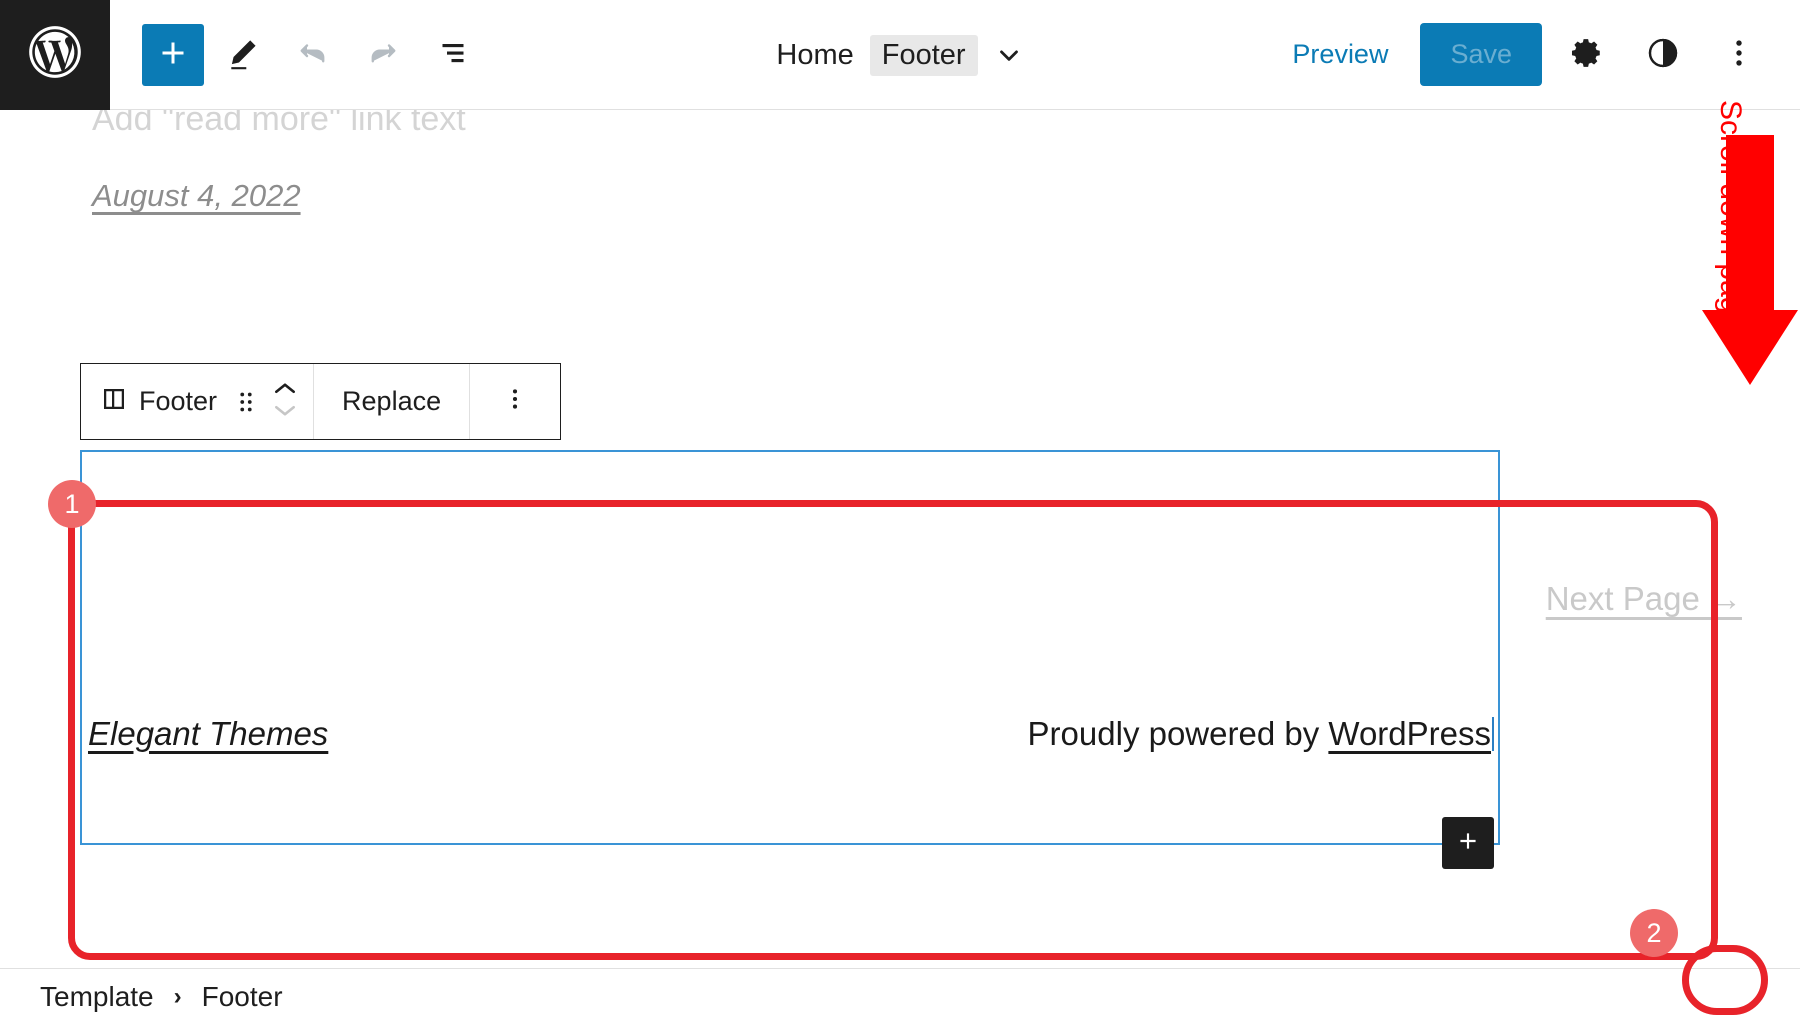  I want to click on breadcrumb: Template › Footer, so click(900, 996).